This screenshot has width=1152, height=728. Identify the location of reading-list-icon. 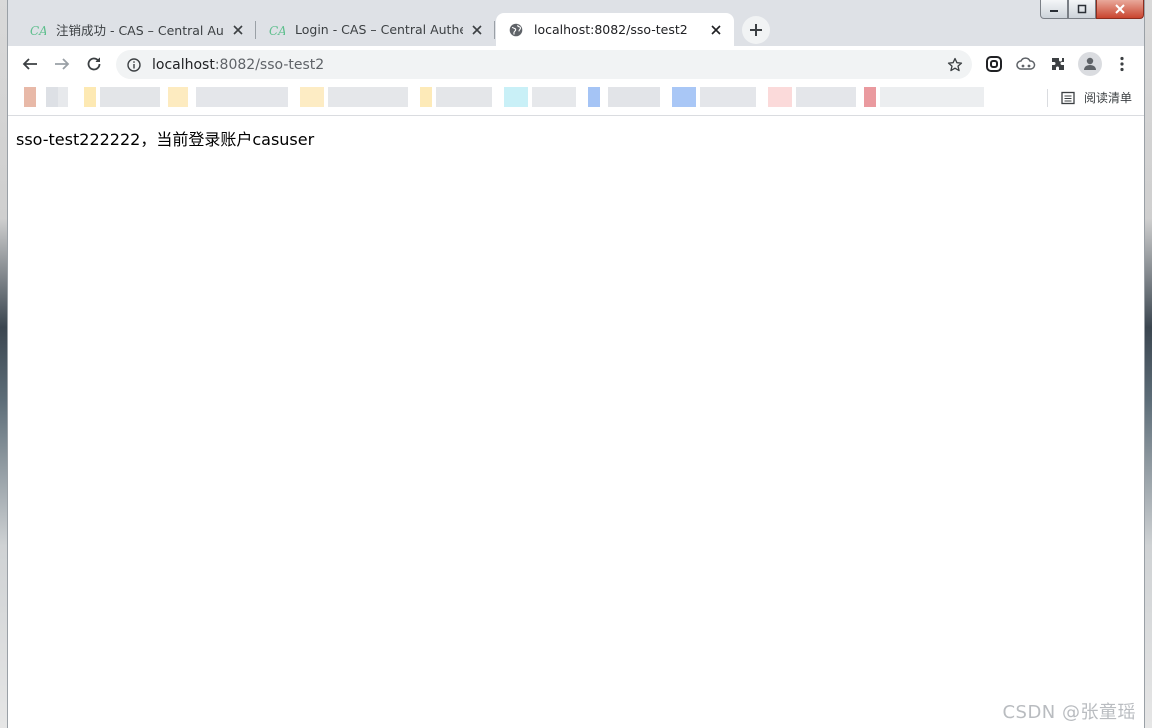
(1068, 98).